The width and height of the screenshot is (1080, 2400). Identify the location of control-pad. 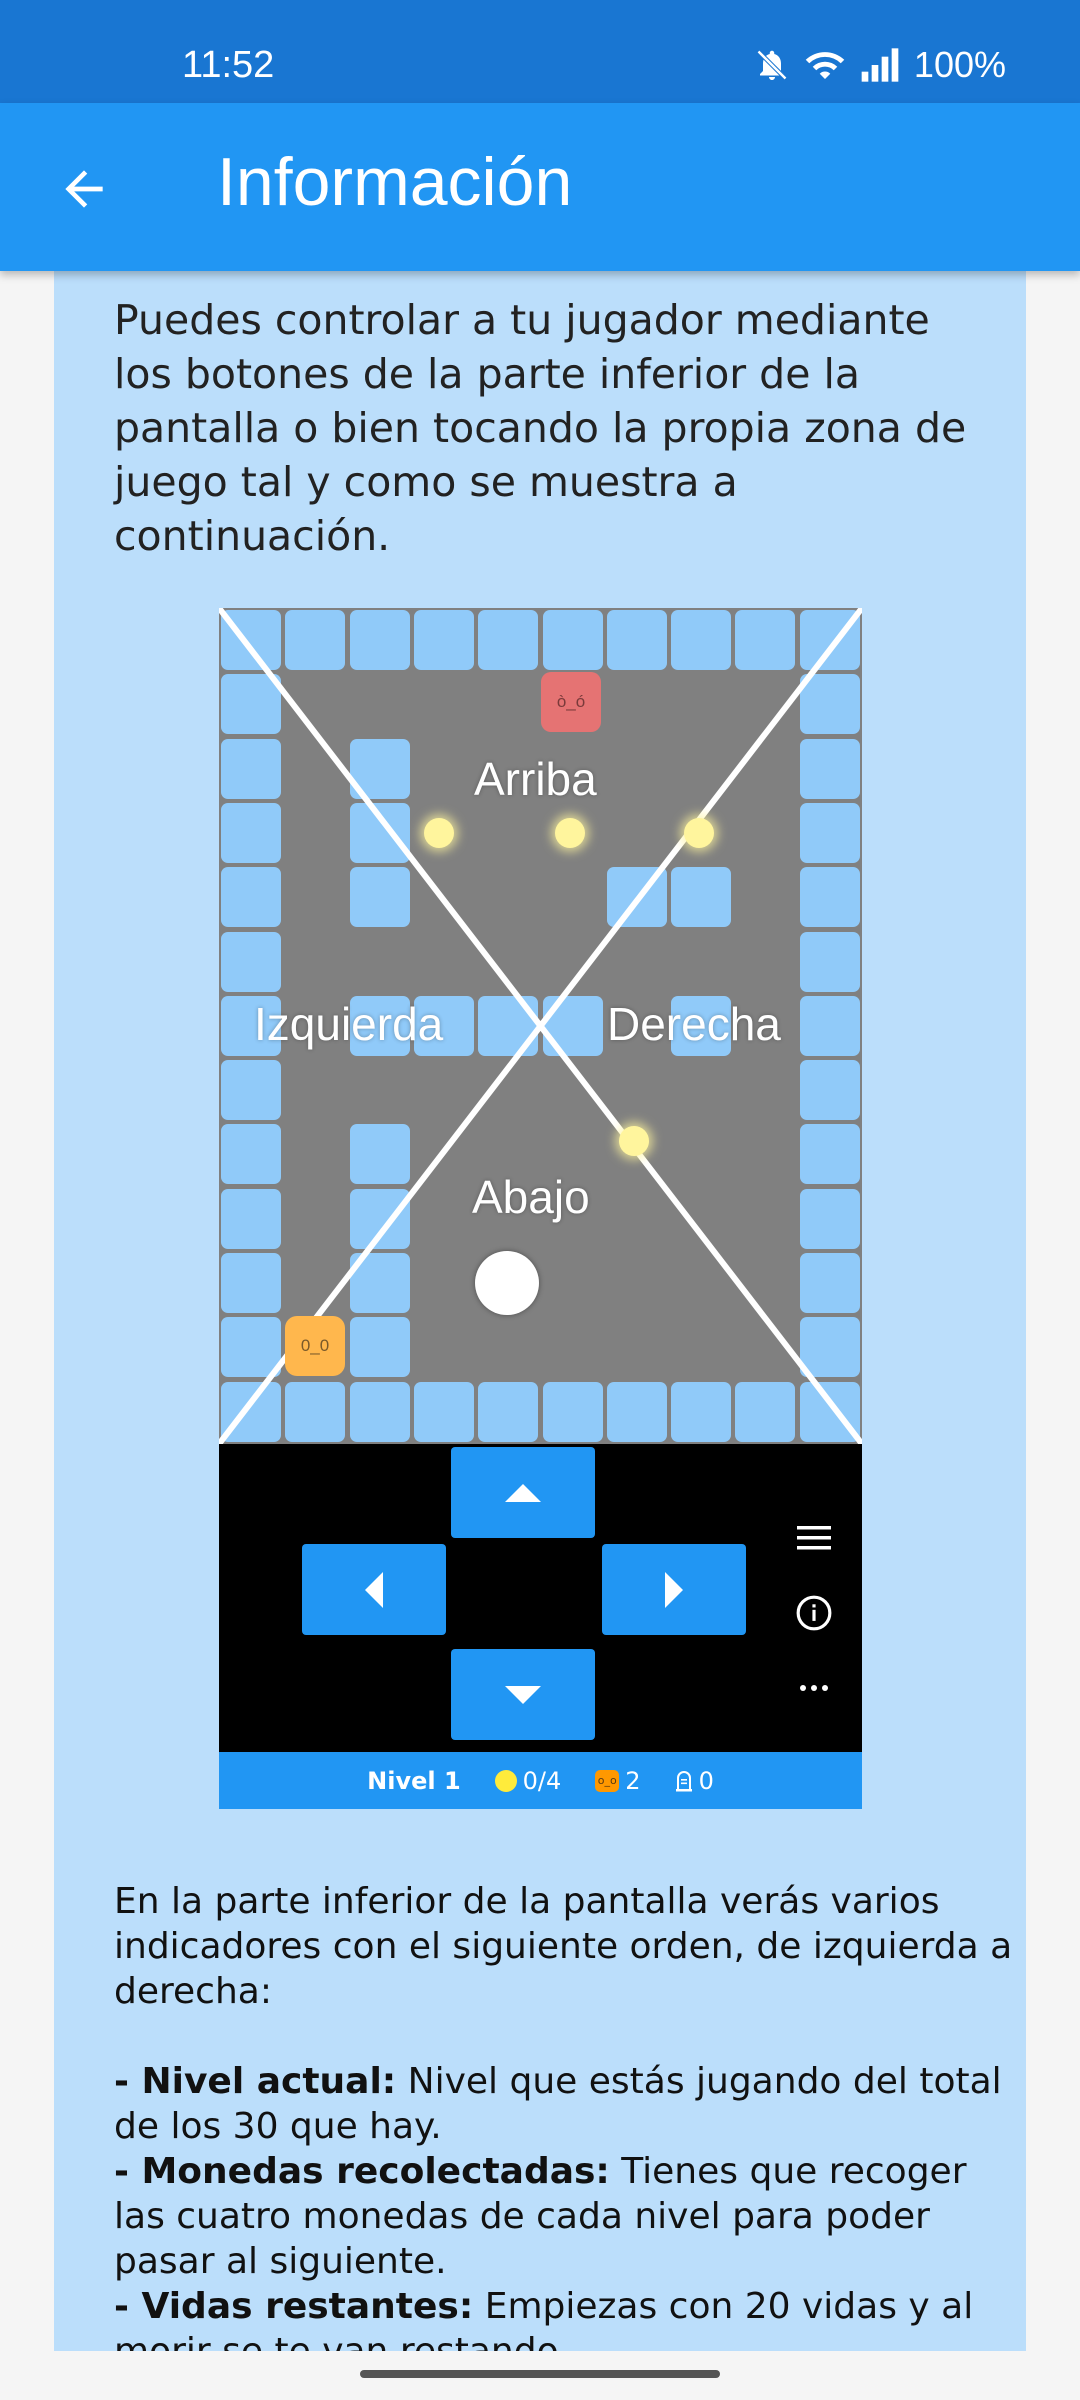
(540, 1598).